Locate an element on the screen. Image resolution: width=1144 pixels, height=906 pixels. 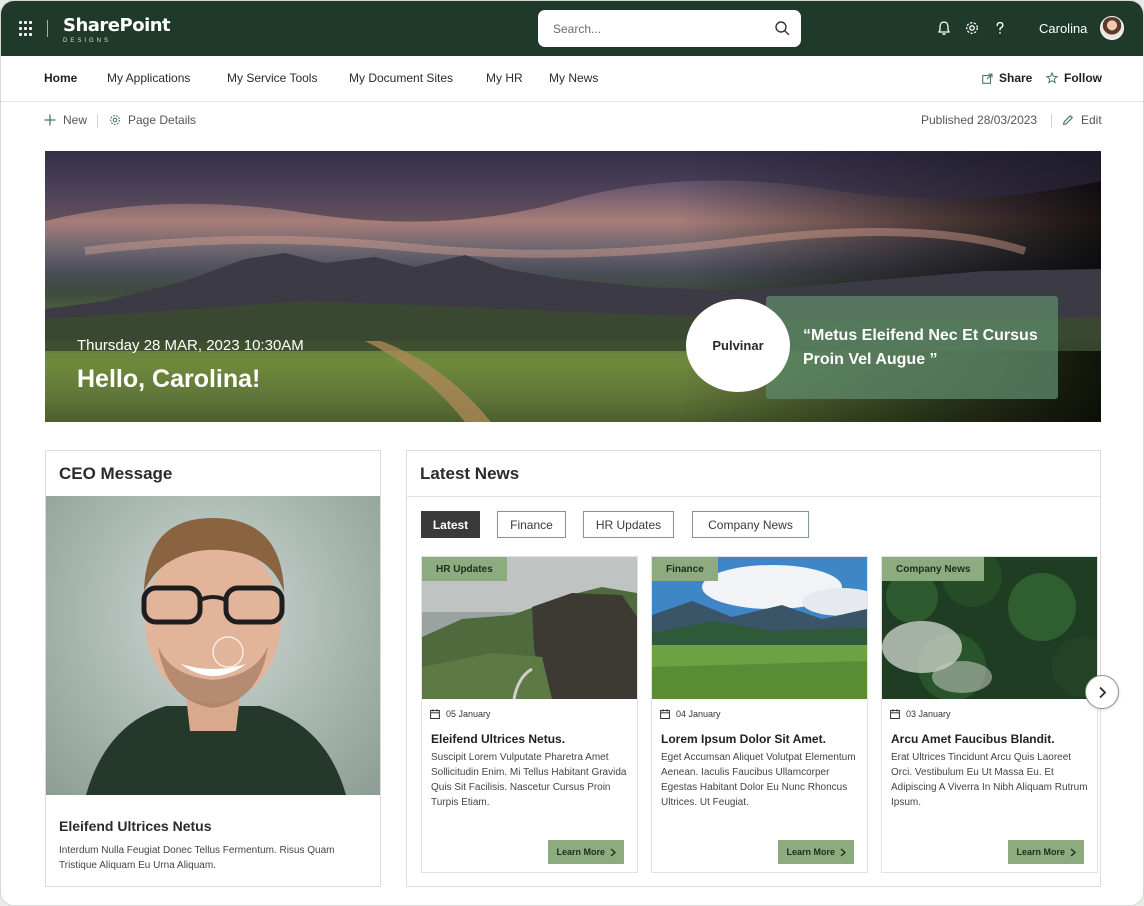
search-icon is located at coordinates (782, 28).